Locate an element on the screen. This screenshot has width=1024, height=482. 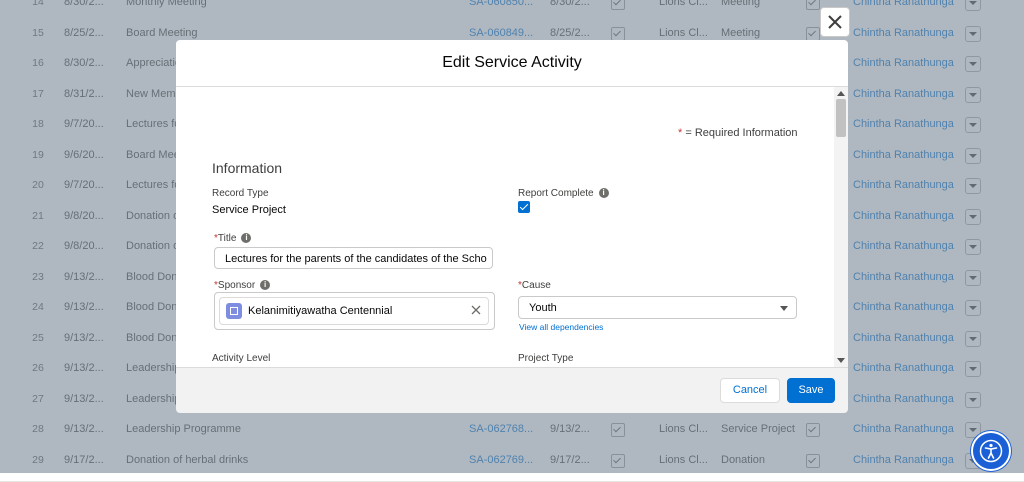
cause-value: Youth is located at coordinates (543, 308).